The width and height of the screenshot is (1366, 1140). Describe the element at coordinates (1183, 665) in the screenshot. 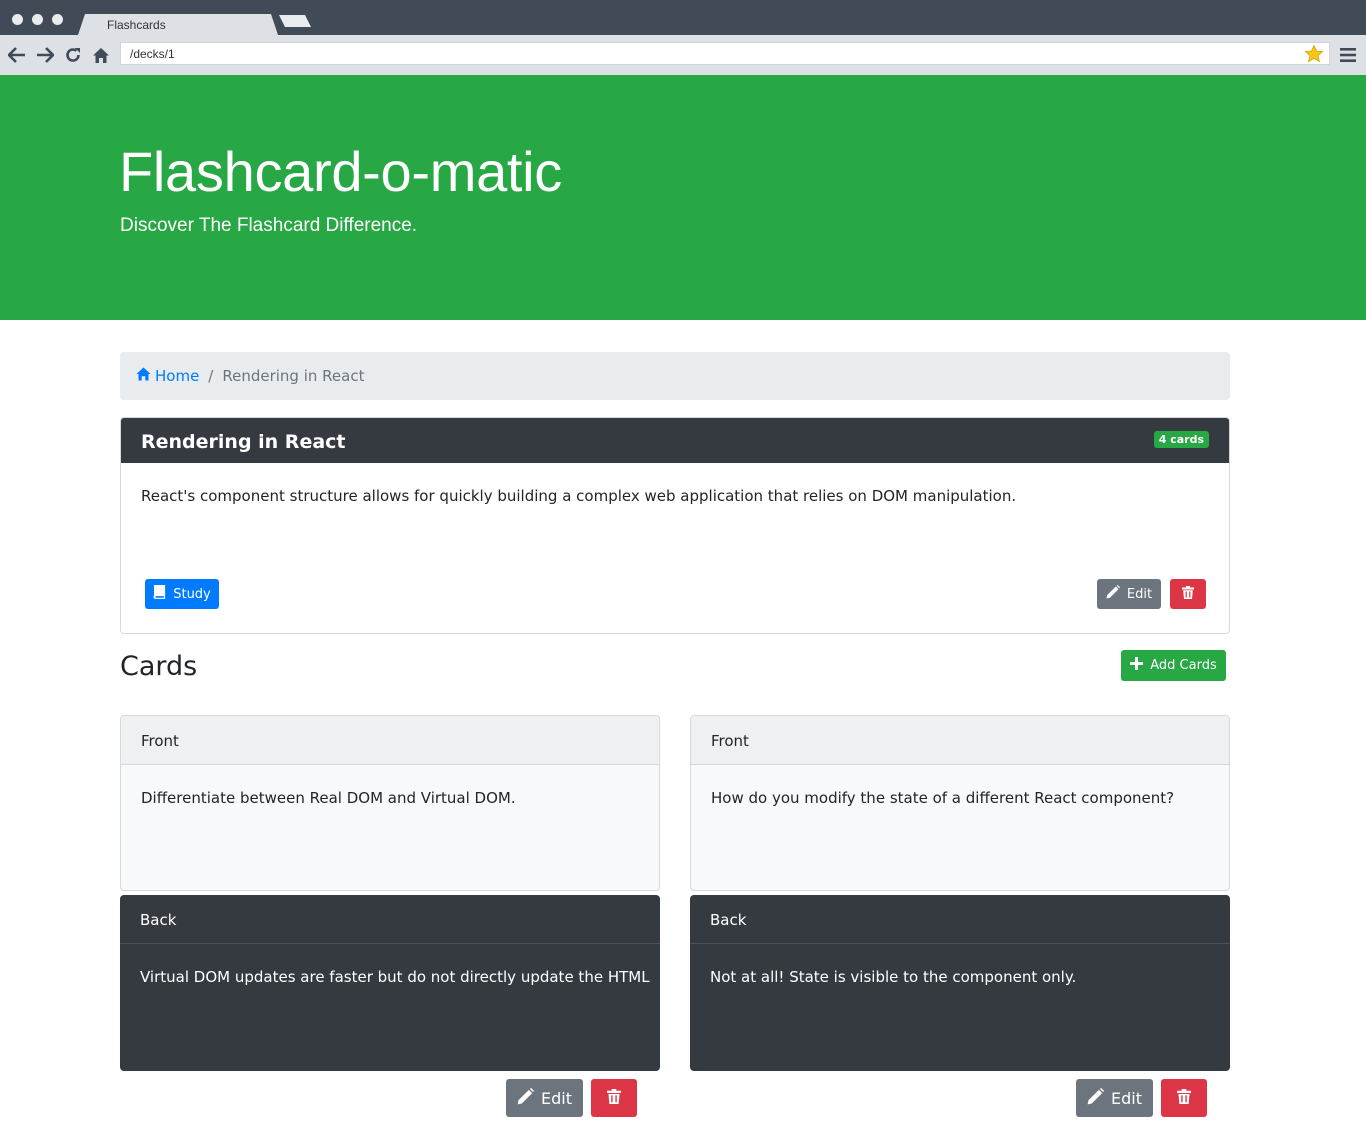

I see `add-cards-label: Add Cards` at that location.